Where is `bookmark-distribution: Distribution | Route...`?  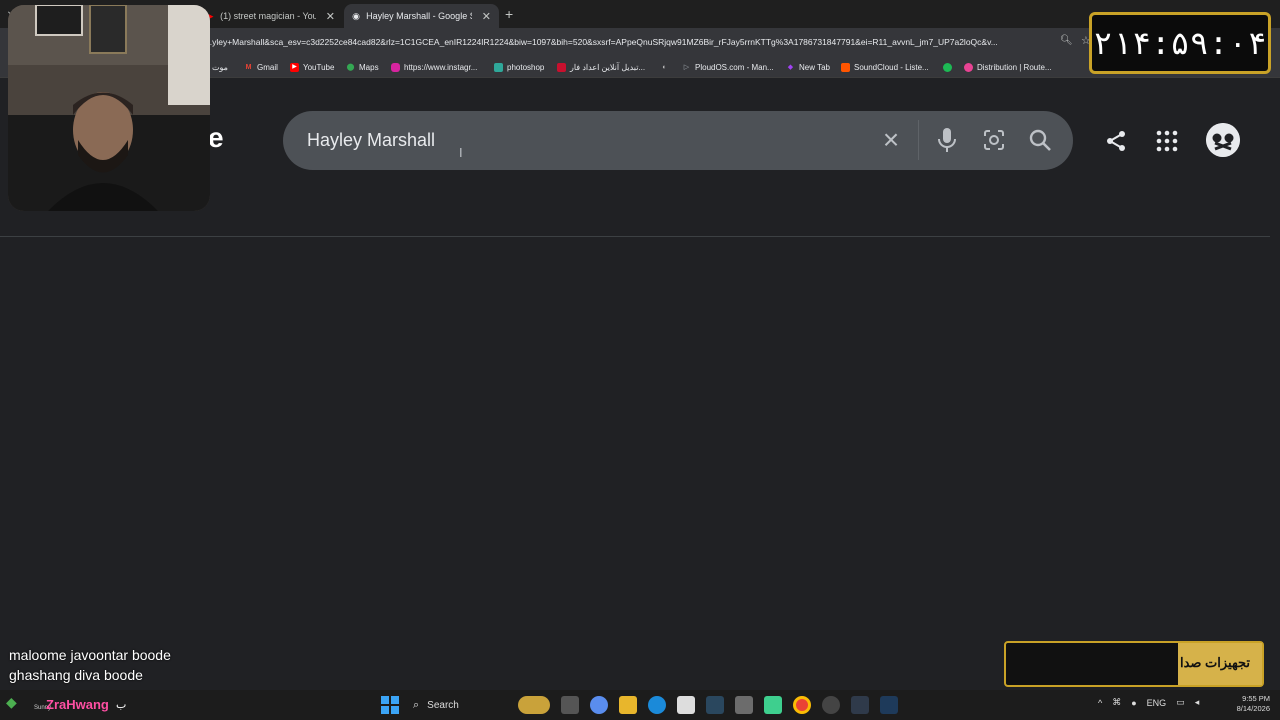 bookmark-distribution: Distribution | Route... is located at coordinates (1008, 67).